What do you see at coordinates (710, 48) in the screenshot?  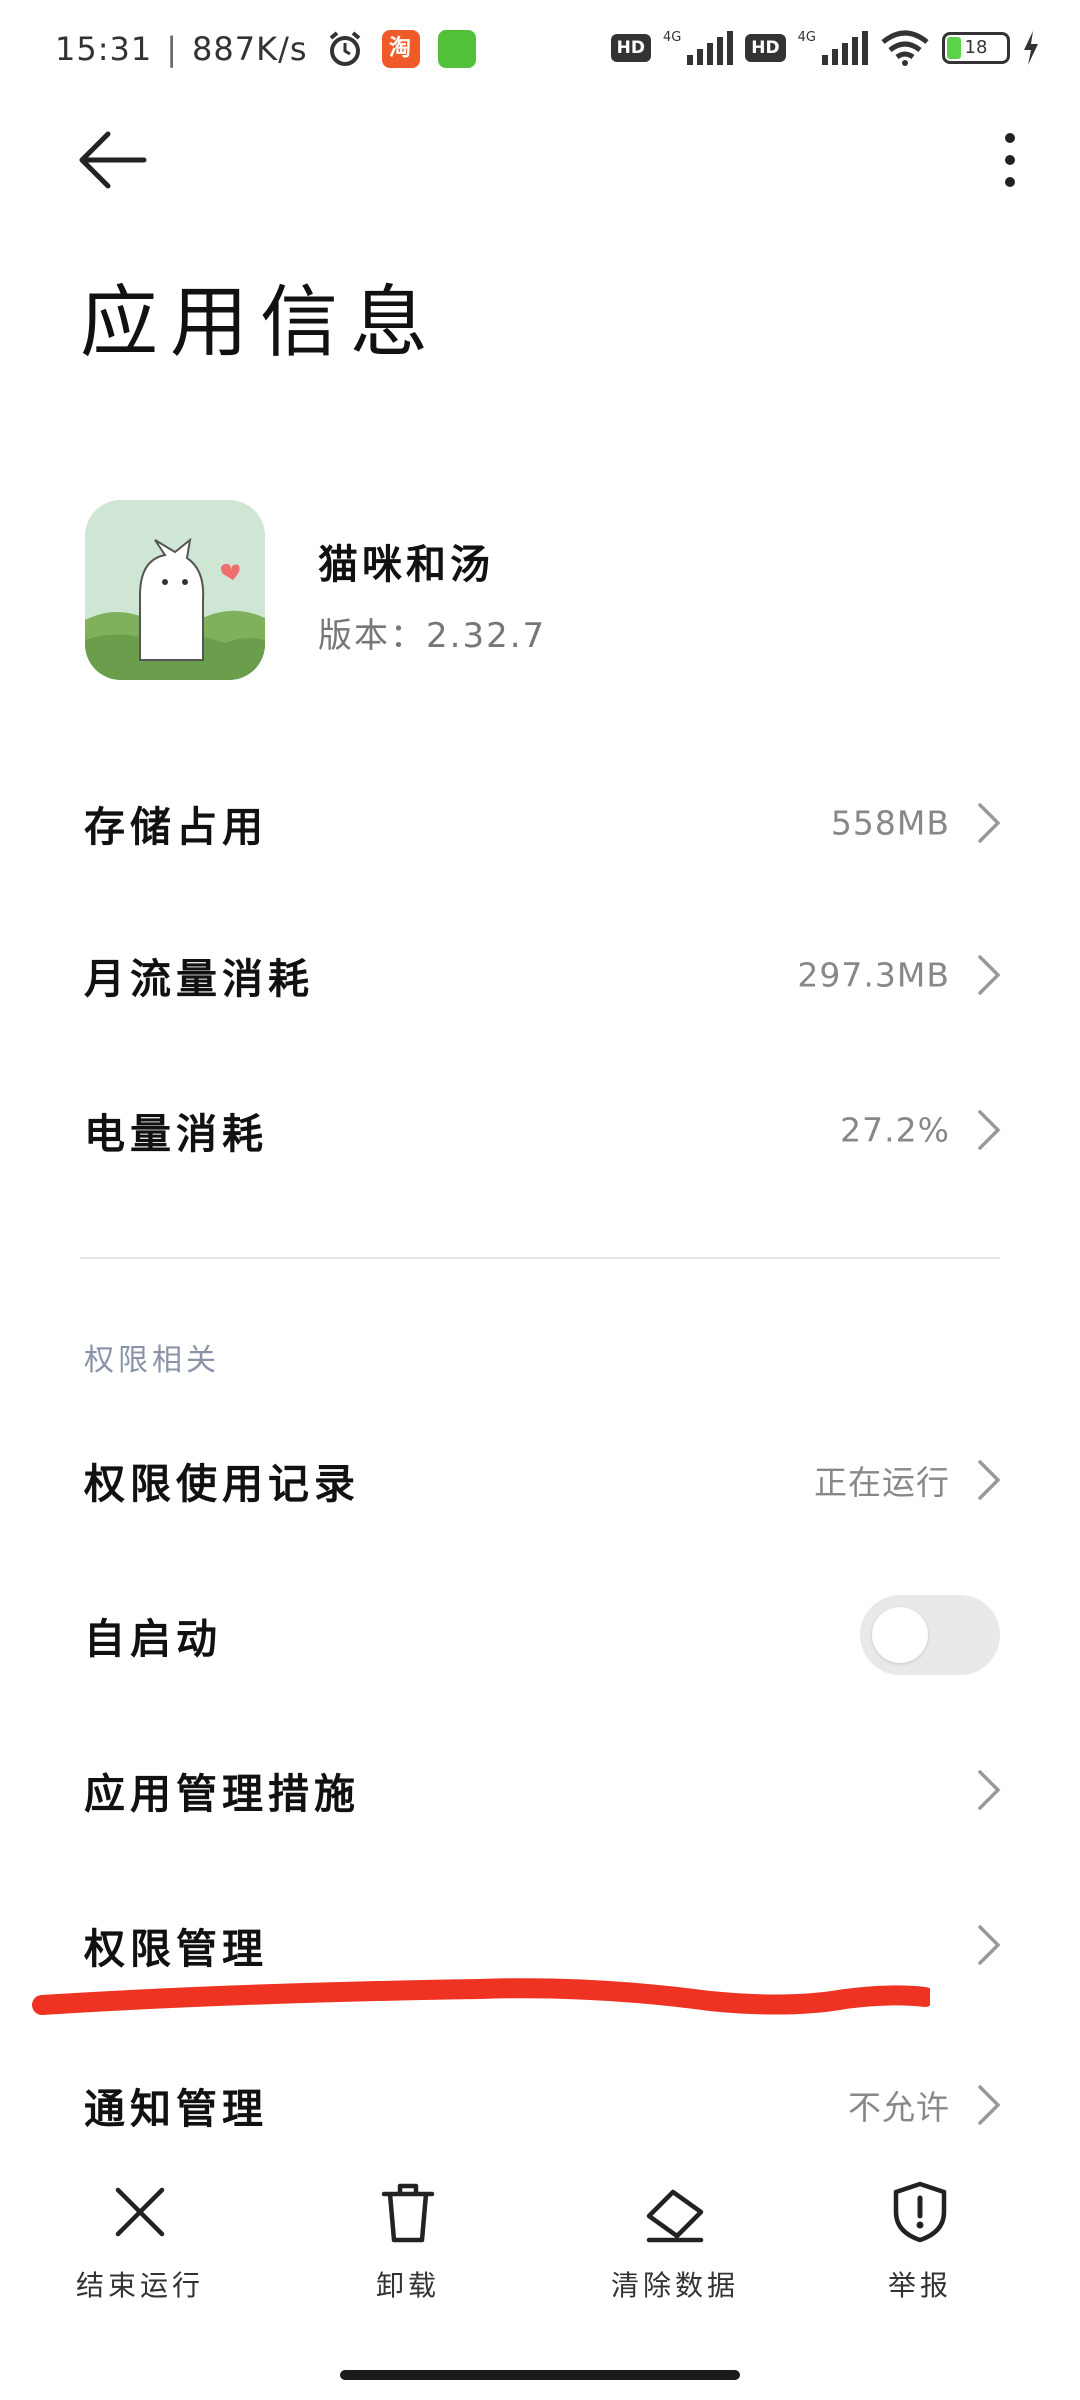 I see `signal-icon` at bounding box center [710, 48].